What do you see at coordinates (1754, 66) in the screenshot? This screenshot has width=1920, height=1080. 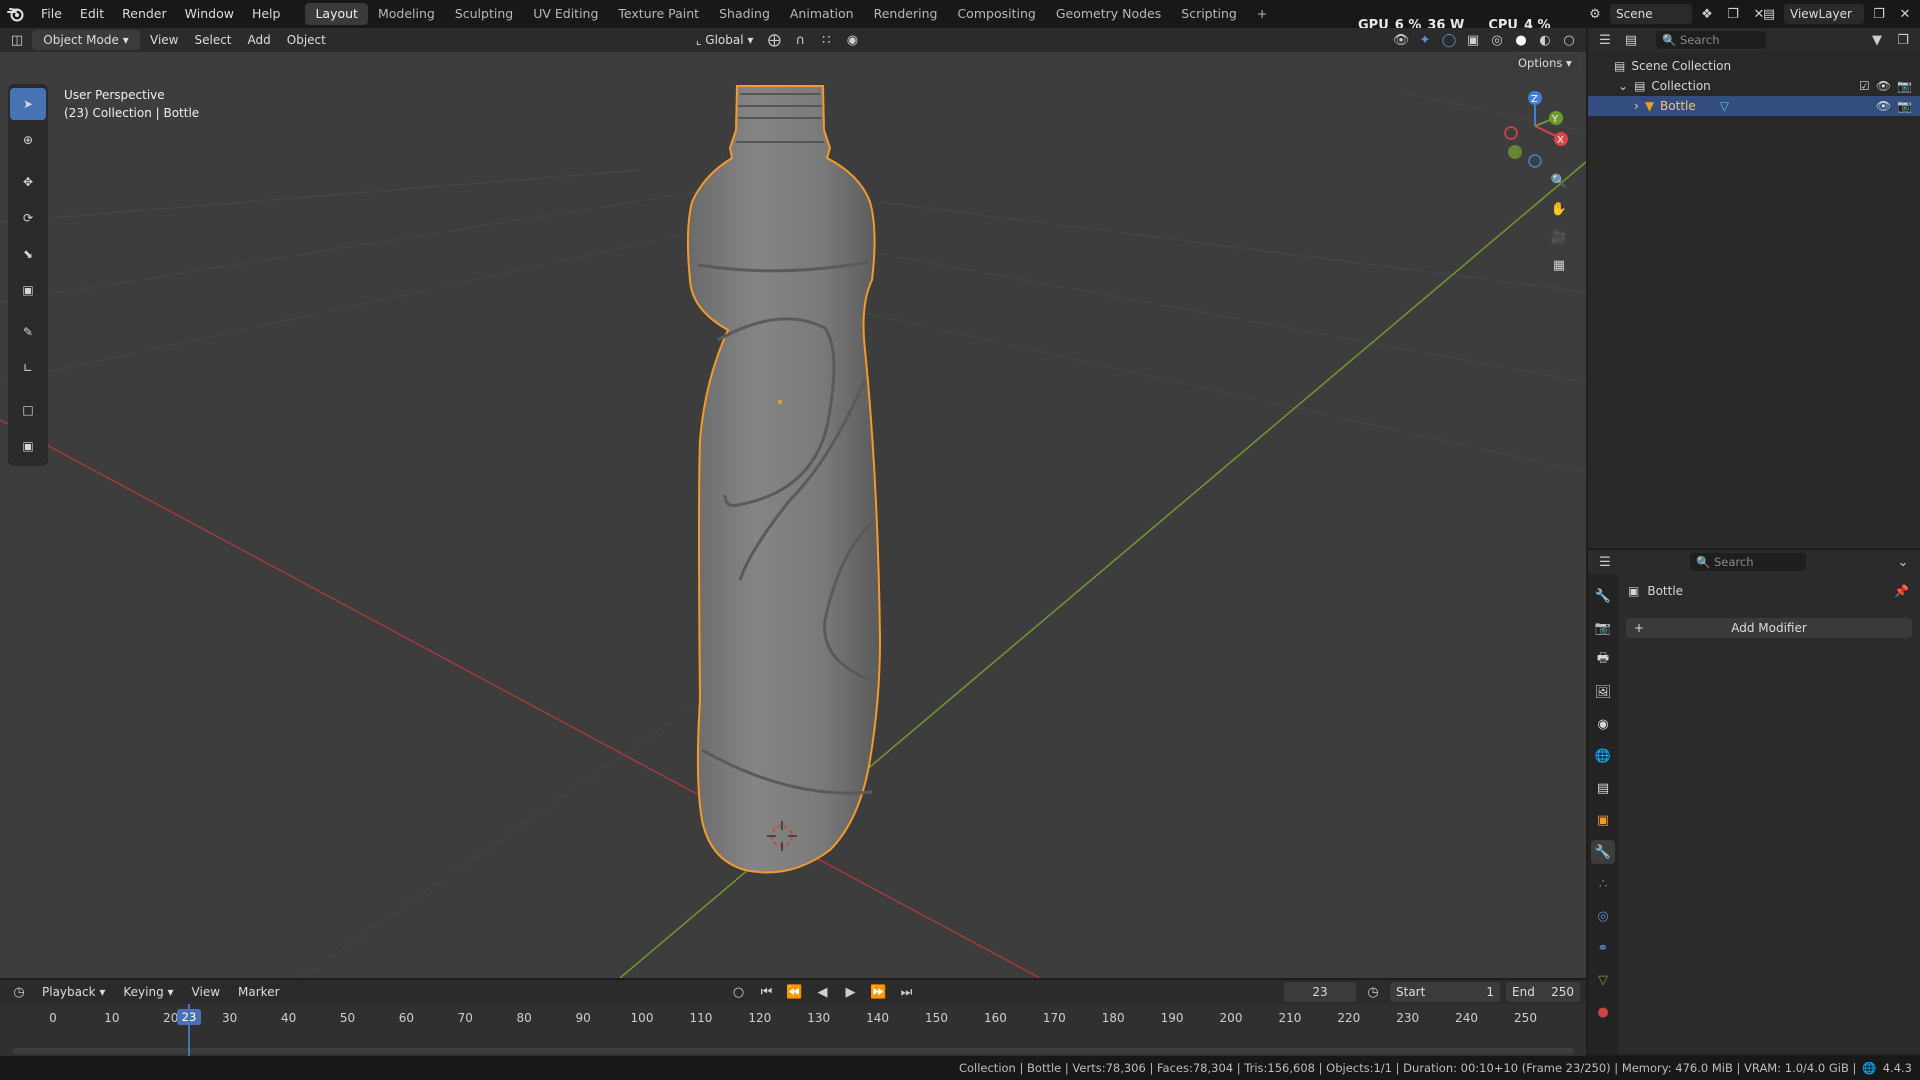 I see `outliner-row-scene-collection: ▤ Scene Collection` at bounding box center [1754, 66].